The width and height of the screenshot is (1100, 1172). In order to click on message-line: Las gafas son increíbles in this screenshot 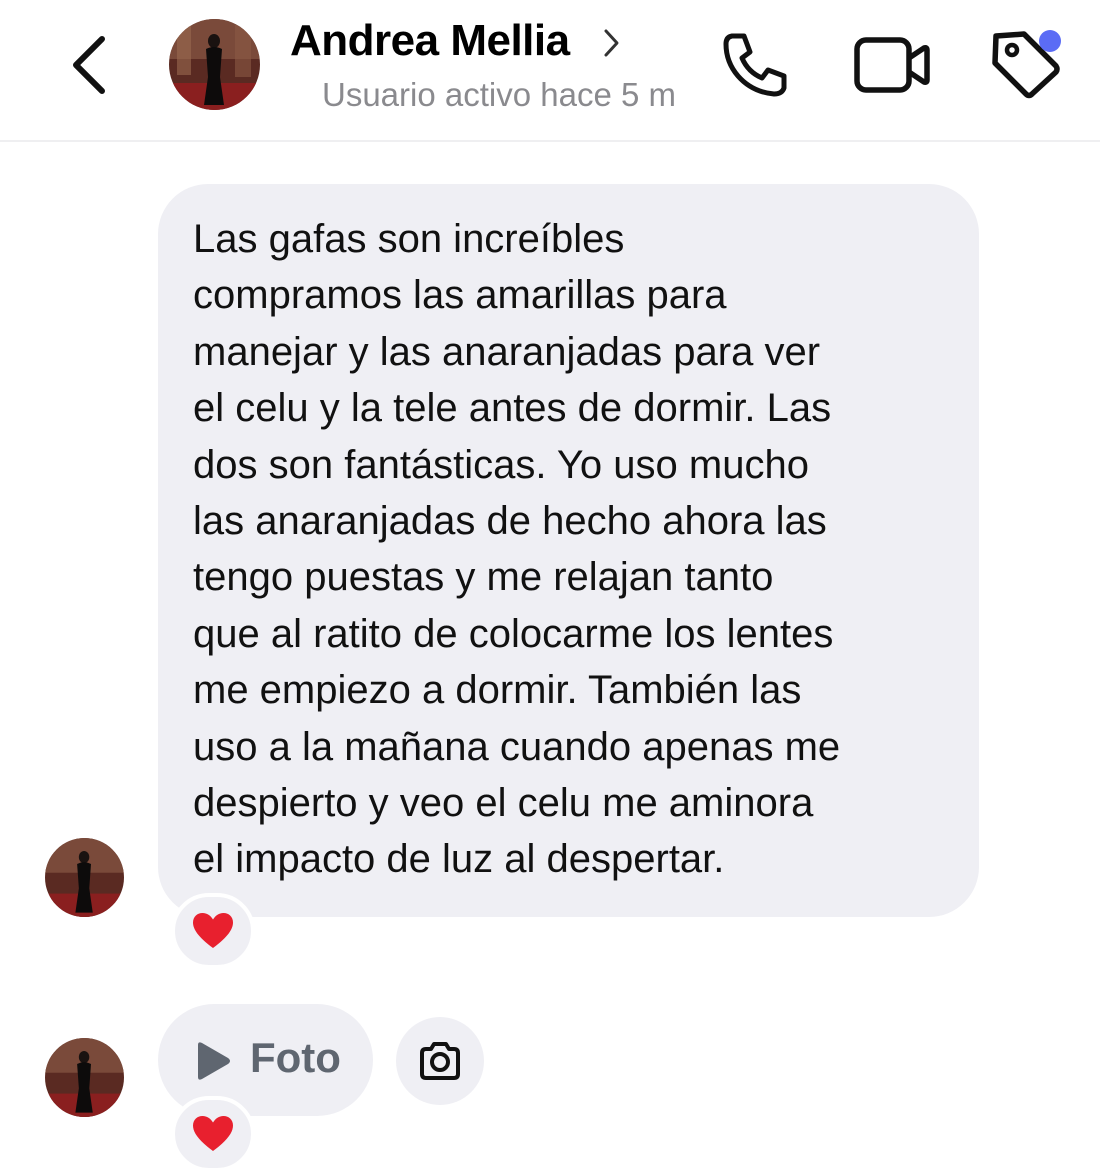, I will do `click(409, 239)`.